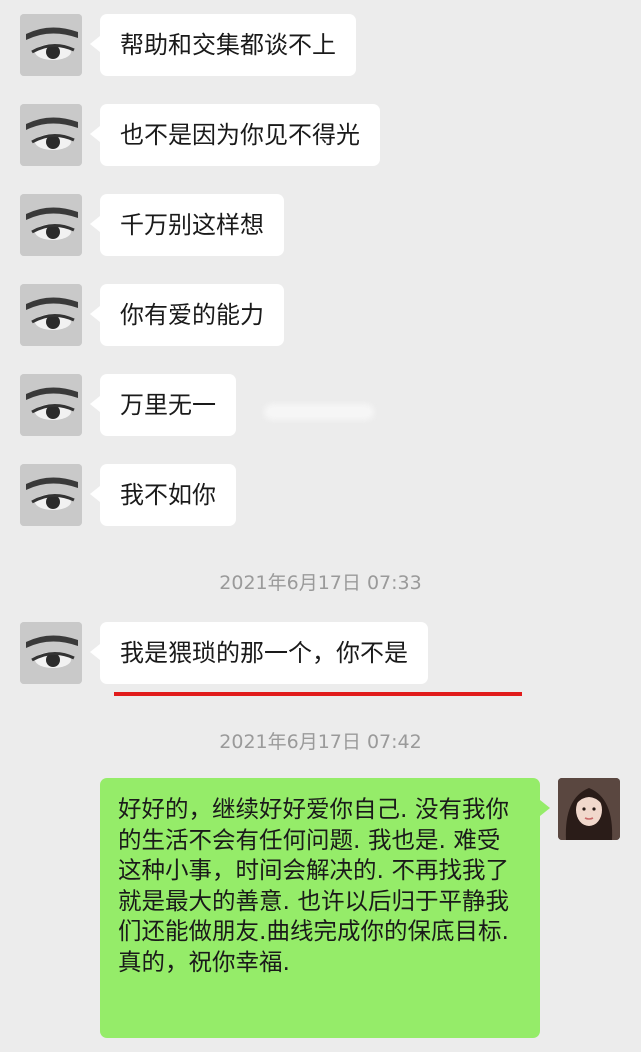 The image size is (641, 1052). I want to click on message-bubble: 千万别这样想, so click(187, 225).